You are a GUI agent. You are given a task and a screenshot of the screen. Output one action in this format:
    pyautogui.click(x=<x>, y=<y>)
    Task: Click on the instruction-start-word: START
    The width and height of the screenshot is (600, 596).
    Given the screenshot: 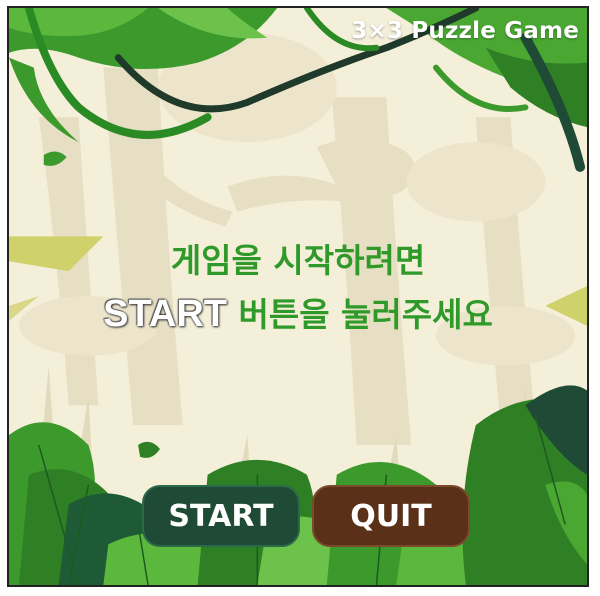 What is the action you would take?
    pyautogui.click(x=165, y=314)
    